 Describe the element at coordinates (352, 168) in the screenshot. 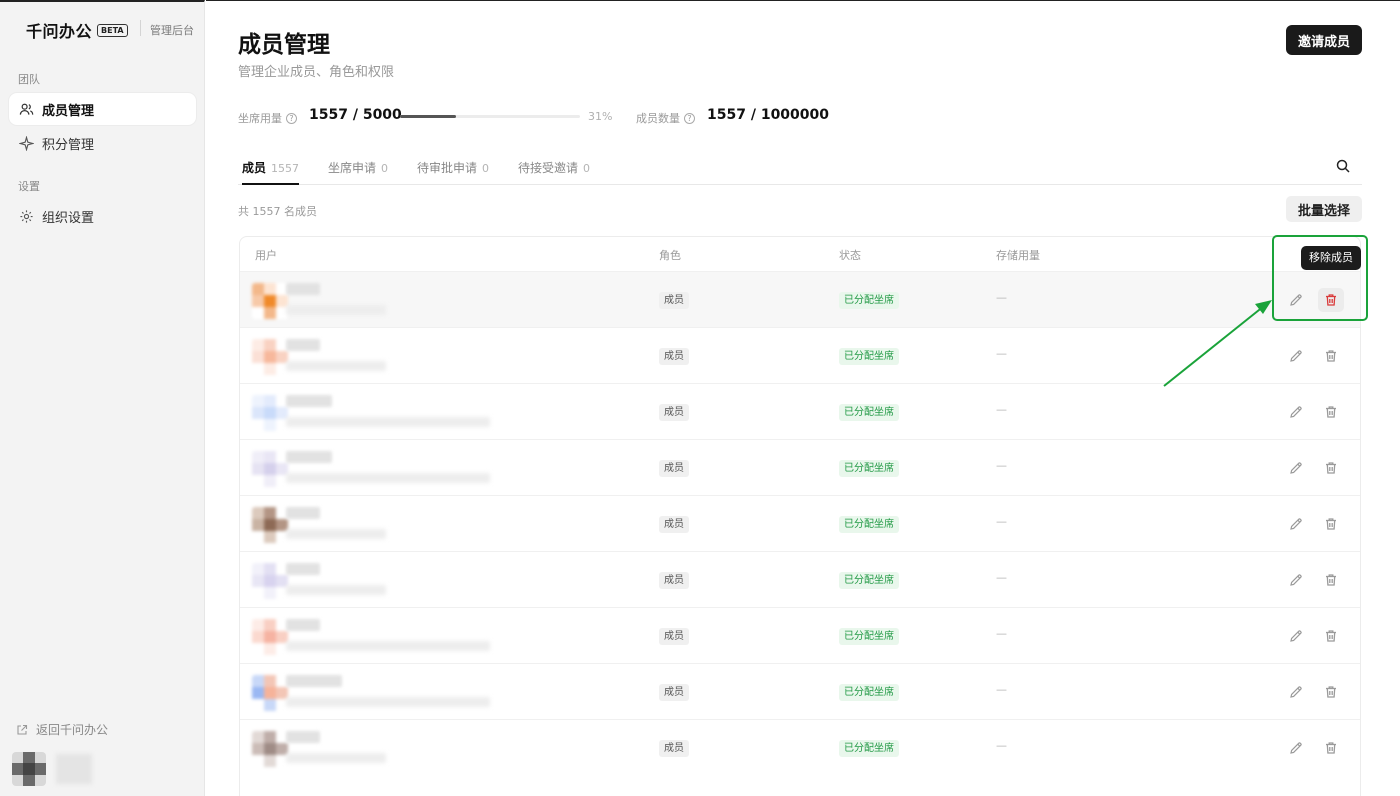

I see `tab-label: 坐席申请` at that location.